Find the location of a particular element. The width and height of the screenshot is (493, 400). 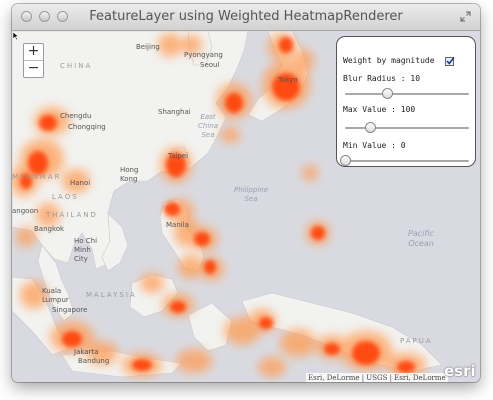

max-value-slider is located at coordinates (407, 127).